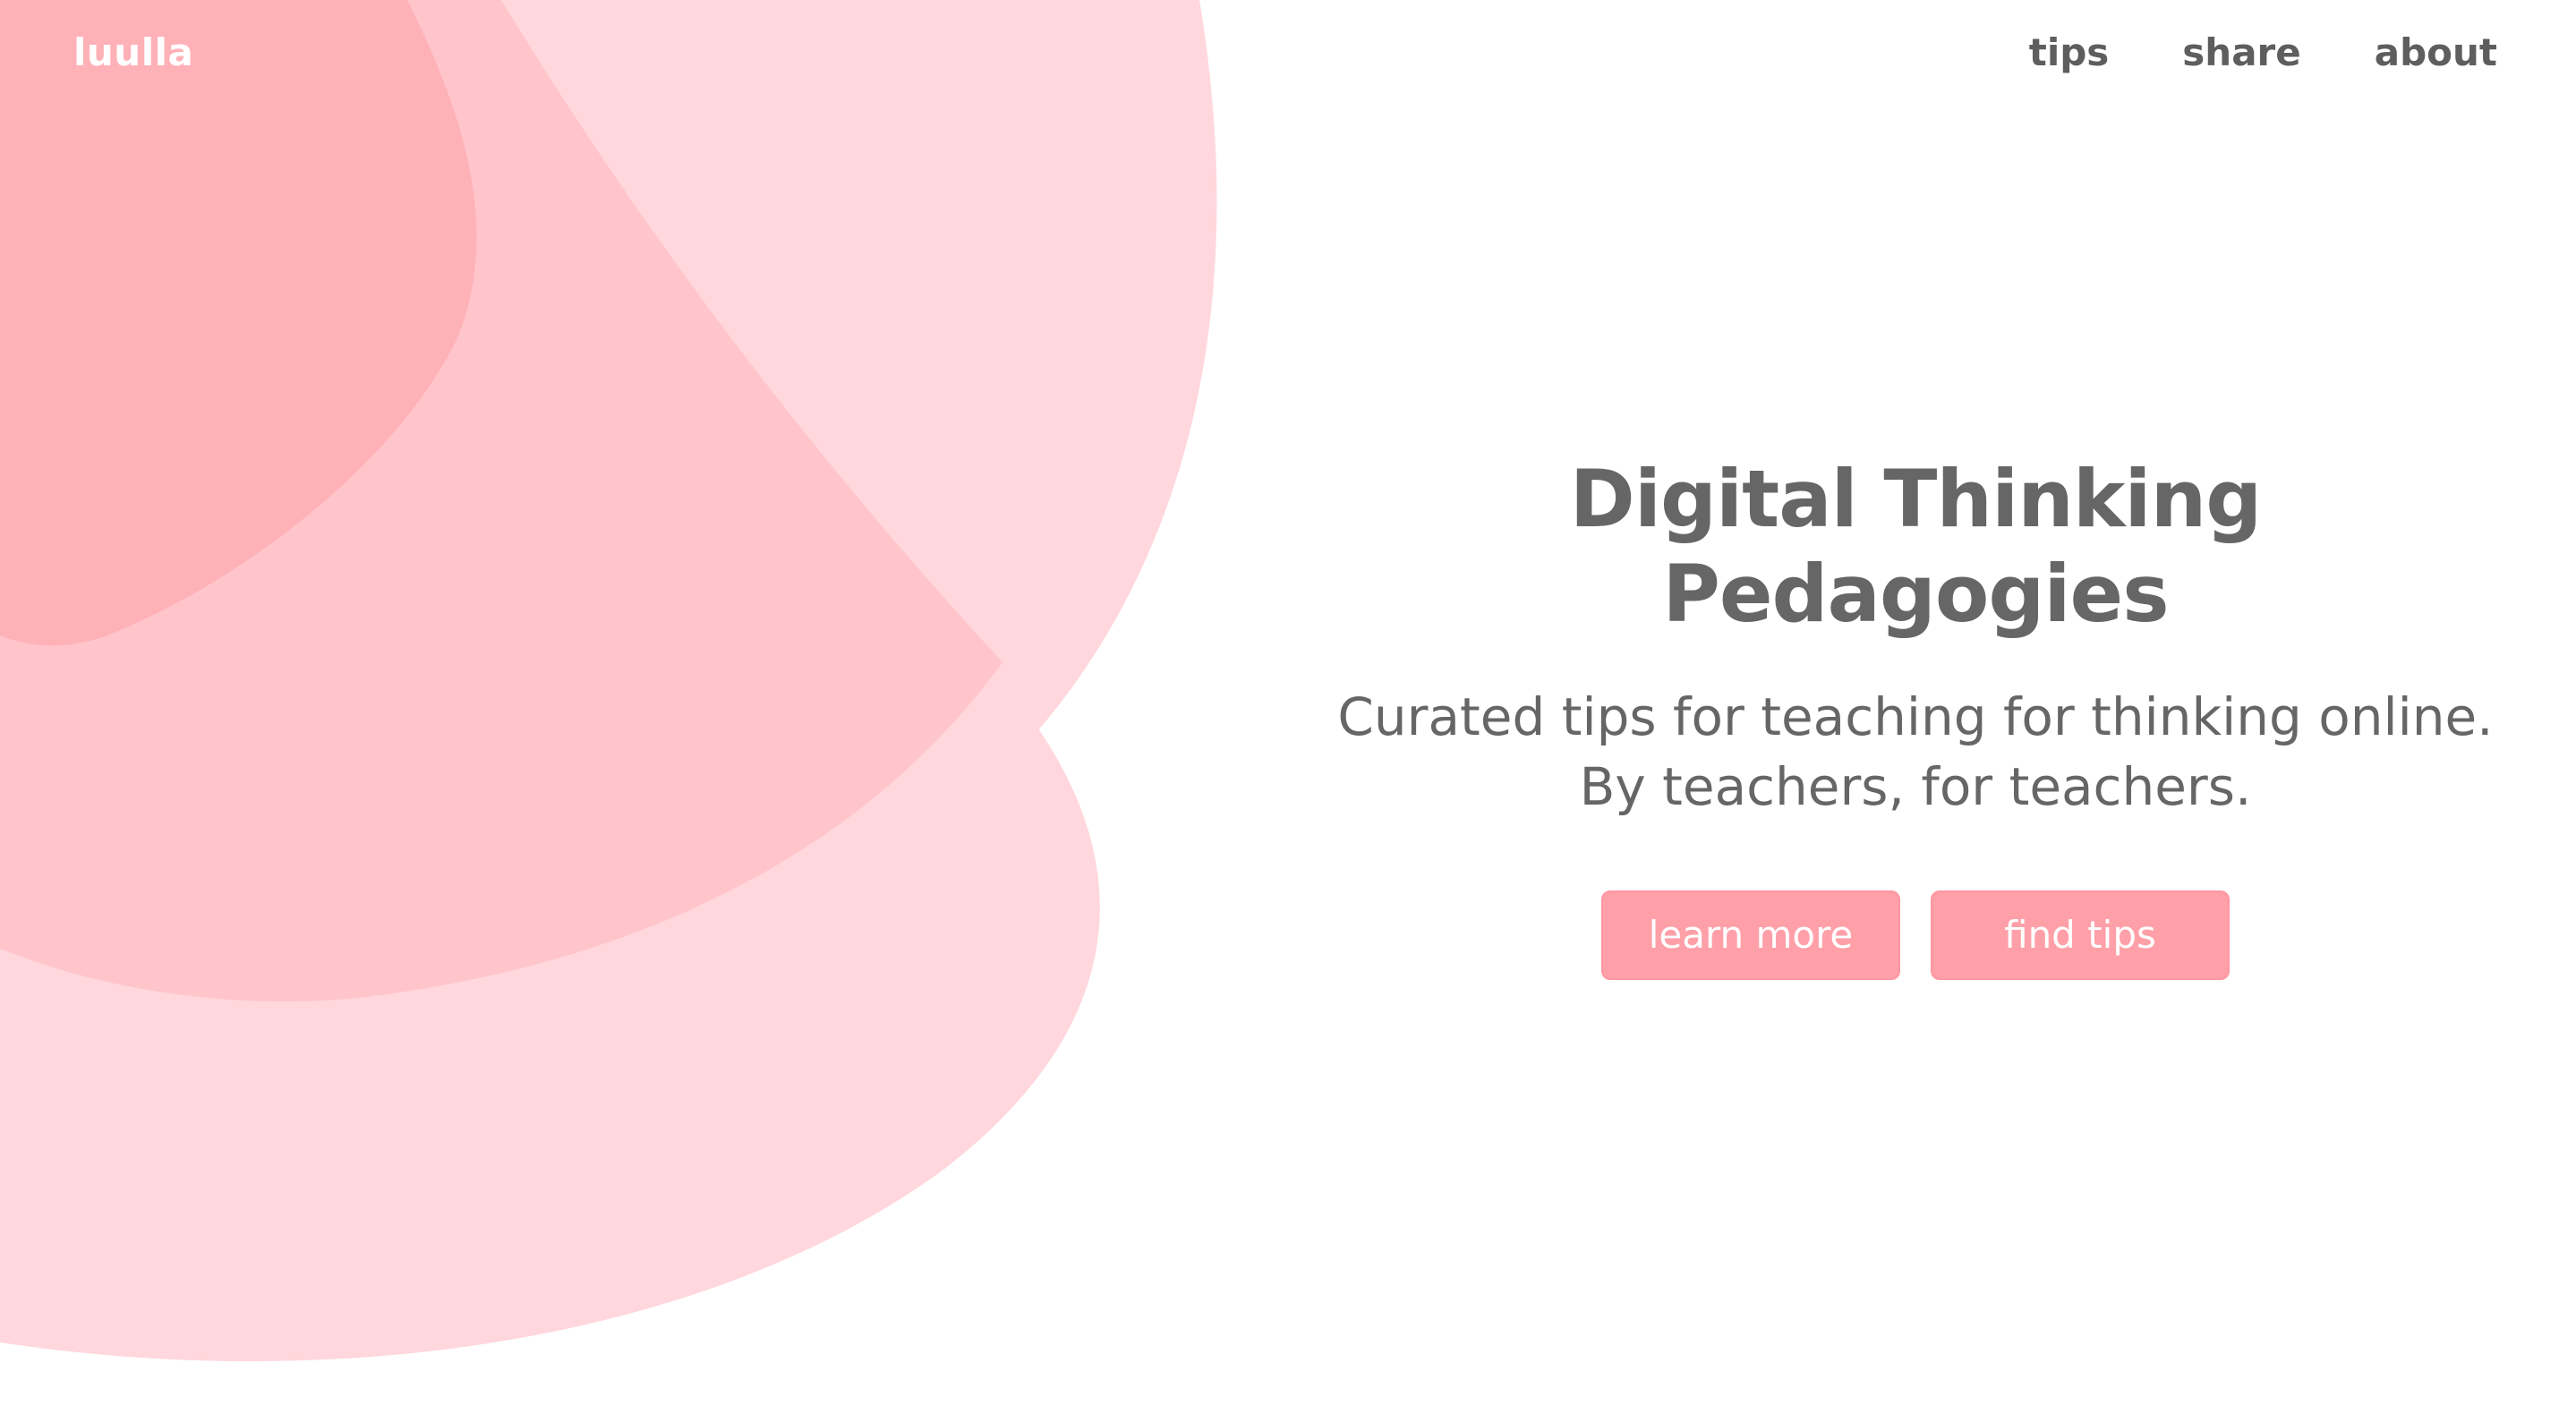 This screenshot has width=2576, height=1423. What do you see at coordinates (1750, 935) in the screenshot?
I see `learn-more-button: learn more` at bounding box center [1750, 935].